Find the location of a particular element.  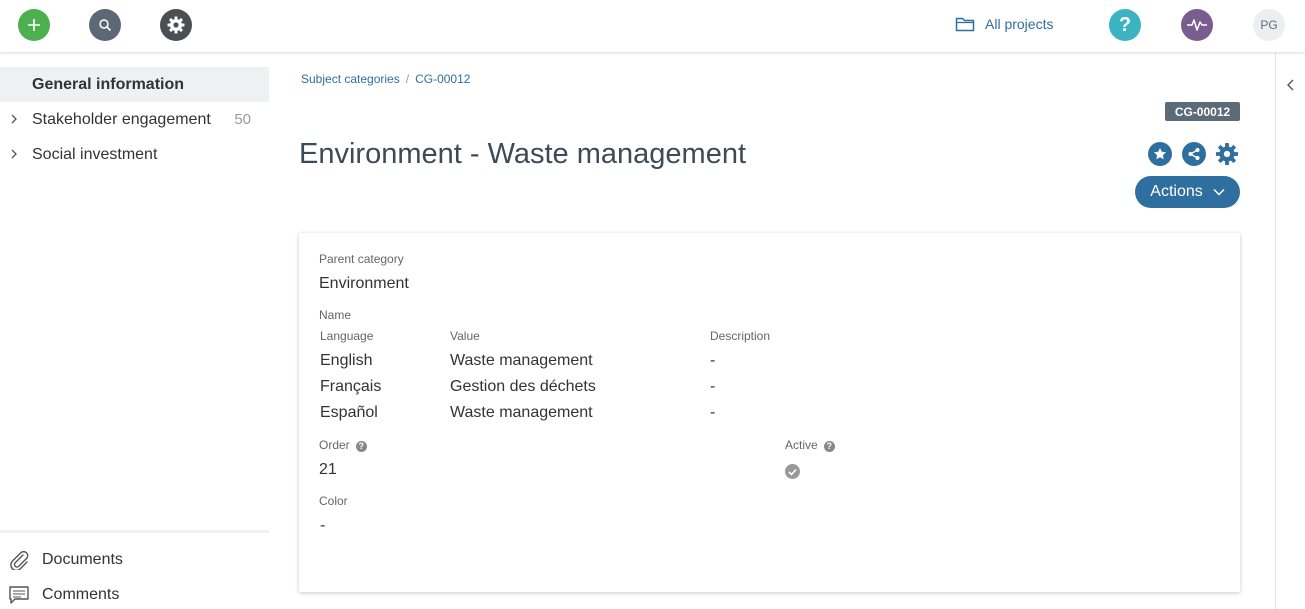

sidebar-item-label: Comments is located at coordinates (81, 594).